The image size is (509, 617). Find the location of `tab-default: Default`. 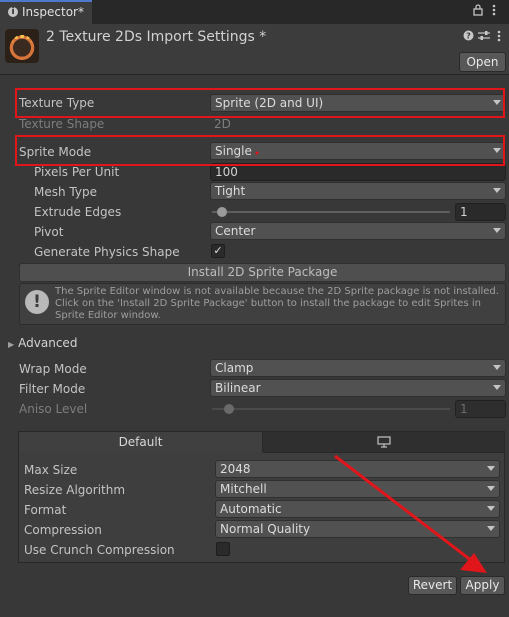

tab-default: Default is located at coordinates (141, 442).